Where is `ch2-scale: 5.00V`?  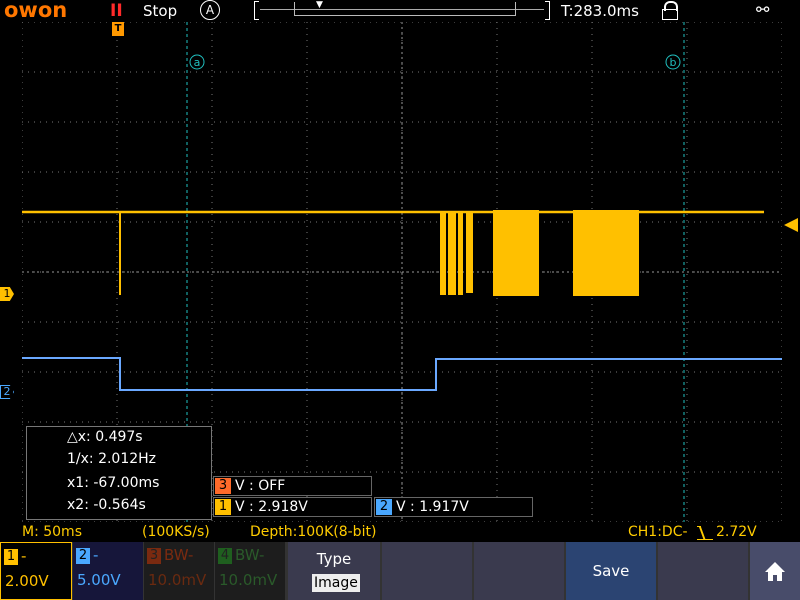
ch2-scale: 5.00V is located at coordinates (99, 580).